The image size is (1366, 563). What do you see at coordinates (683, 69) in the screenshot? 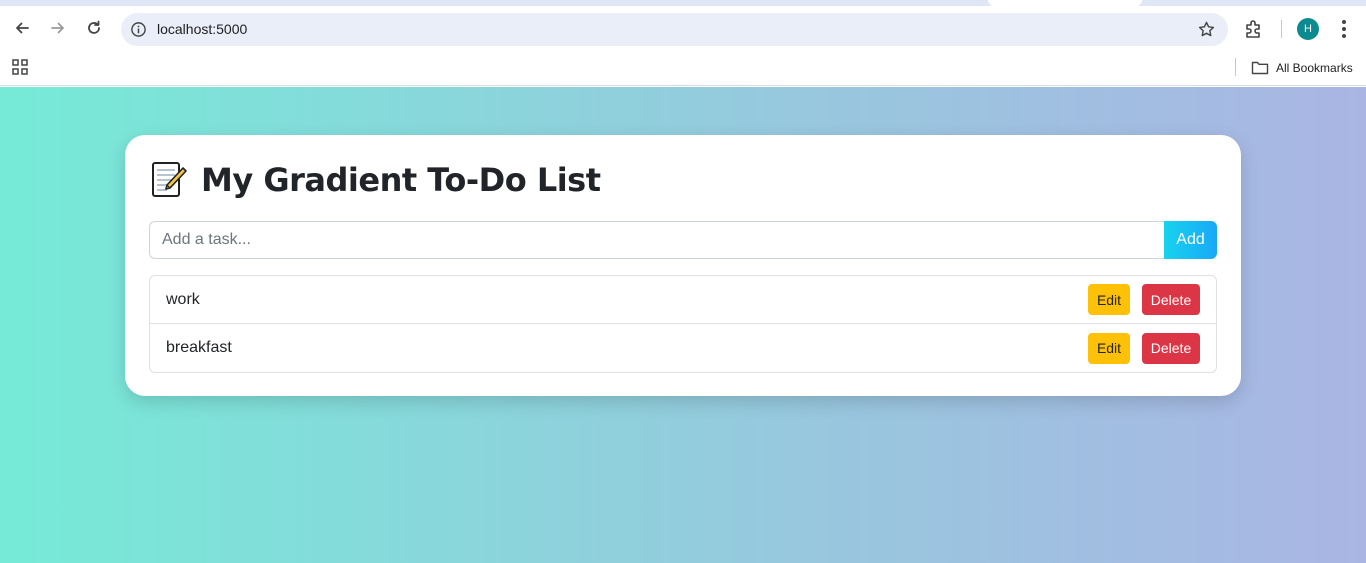
I see `bookmarks-bar: All Bookmarks` at bounding box center [683, 69].